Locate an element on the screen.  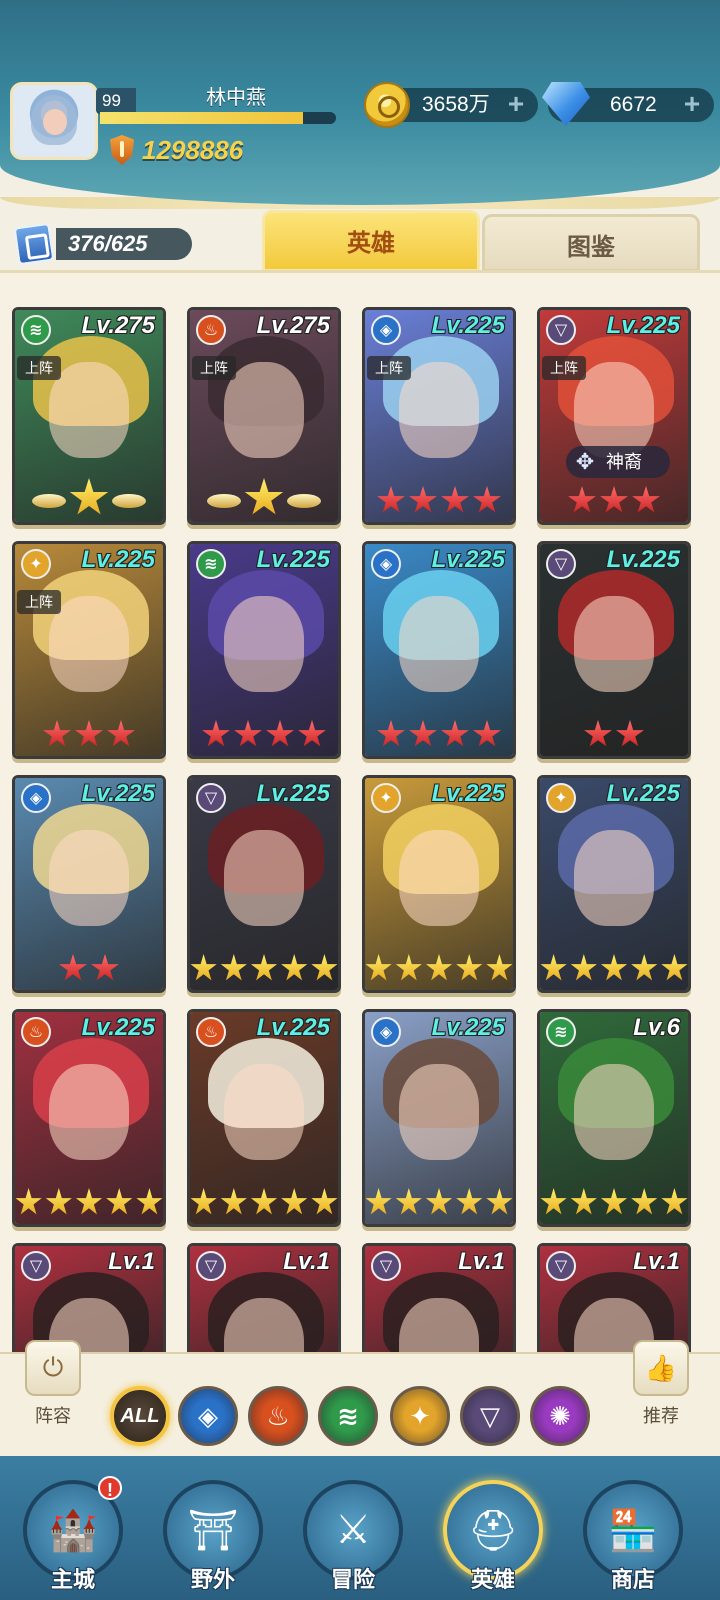
player-name: 林中燕 is located at coordinates (236, 98).